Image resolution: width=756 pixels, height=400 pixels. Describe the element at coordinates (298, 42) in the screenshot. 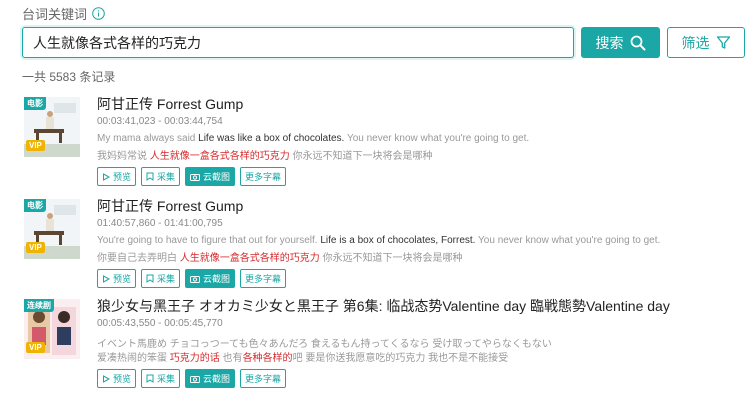

I see `search-input` at that location.